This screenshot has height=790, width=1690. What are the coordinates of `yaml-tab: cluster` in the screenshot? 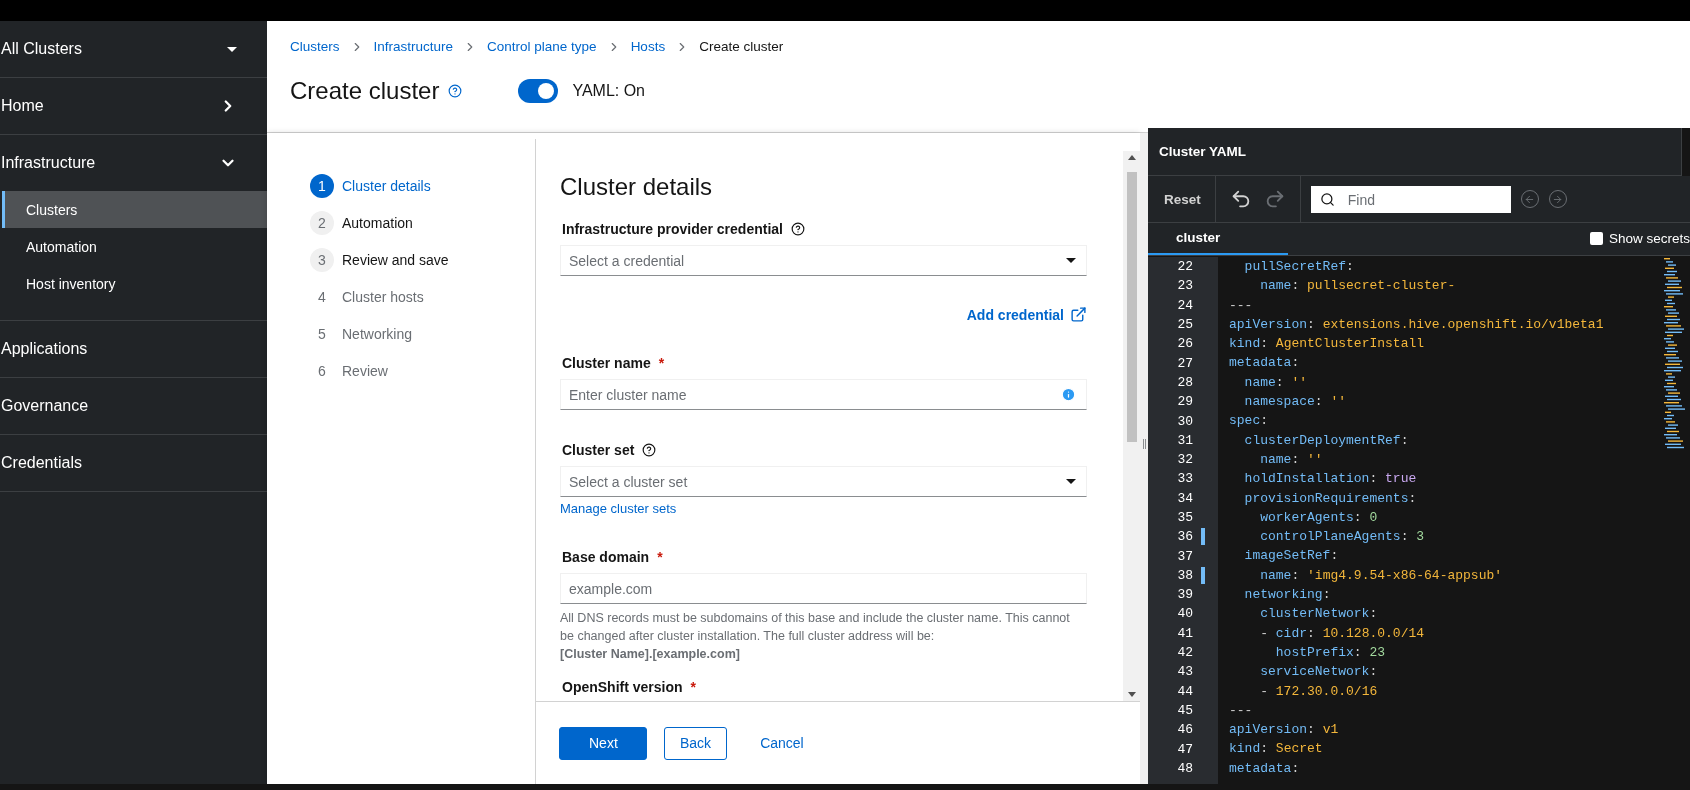 It's located at (1218, 238).